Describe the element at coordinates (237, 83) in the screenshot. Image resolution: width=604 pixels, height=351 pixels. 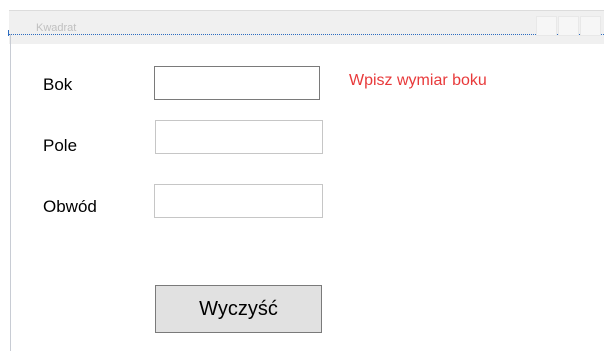
I see `side-input` at that location.